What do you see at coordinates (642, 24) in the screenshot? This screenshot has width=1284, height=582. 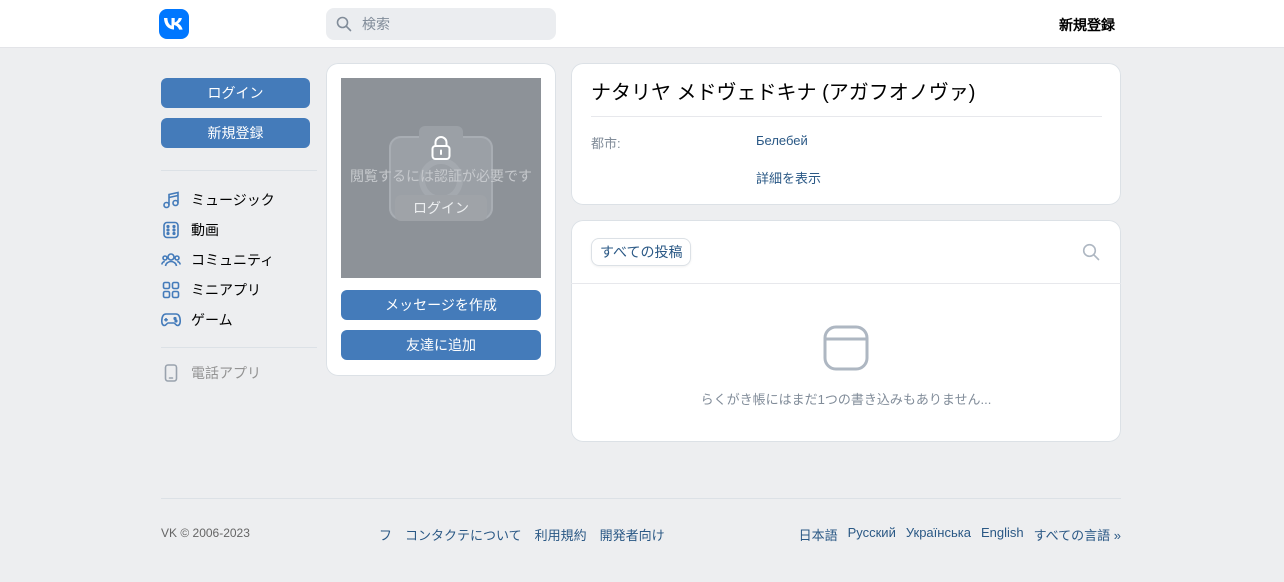 I see `top-header: 新規登録` at bounding box center [642, 24].